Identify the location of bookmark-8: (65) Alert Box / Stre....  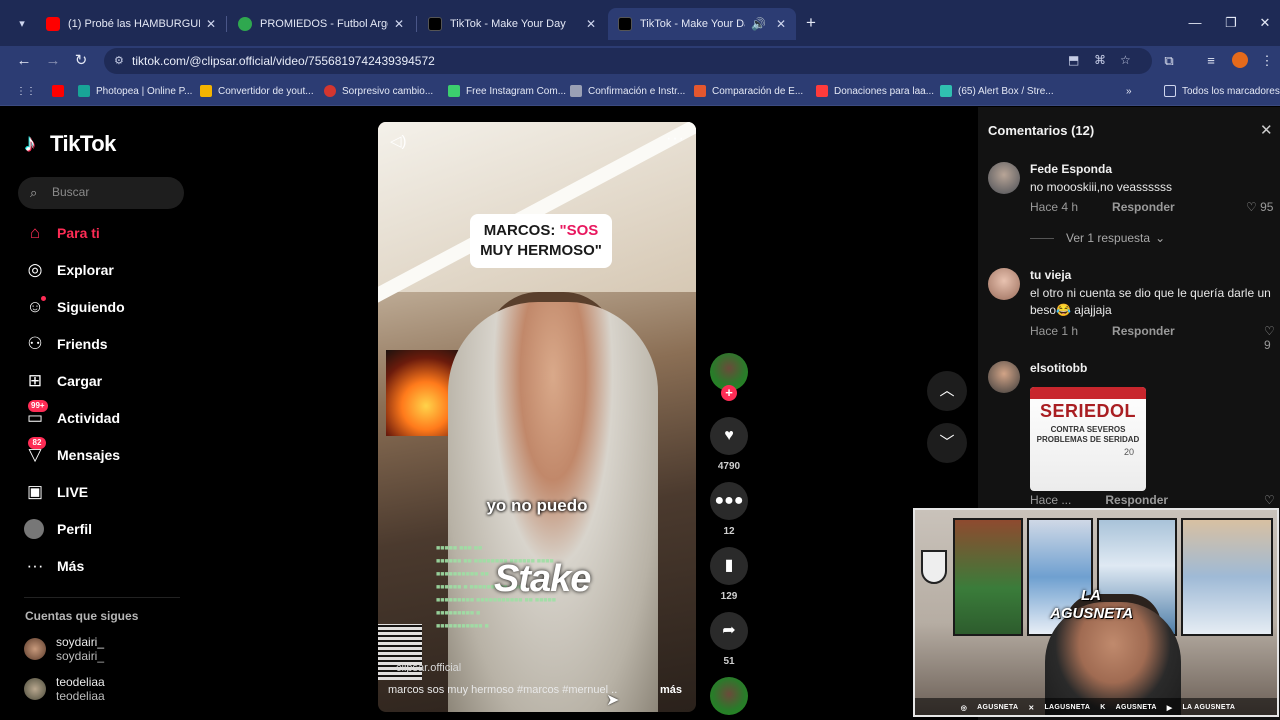
(997, 91).